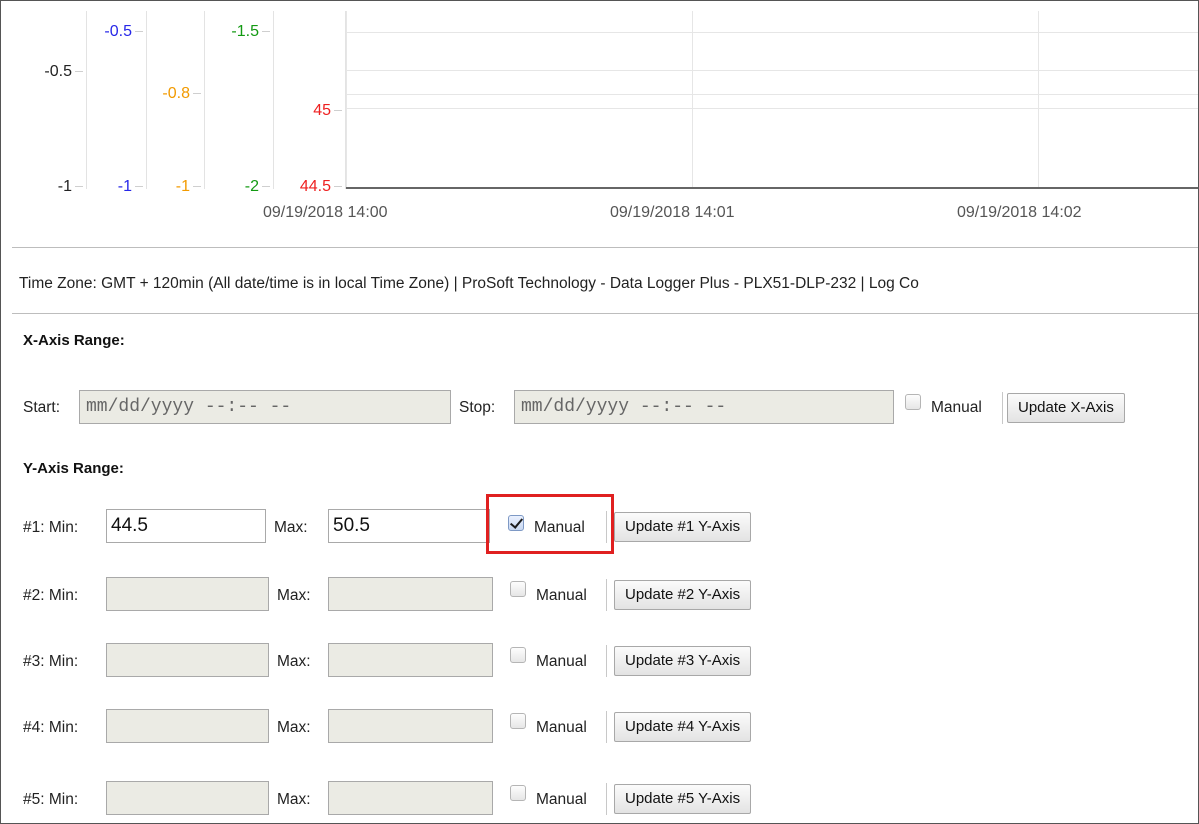 The image size is (1199, 824). I want to click on start-datetime-input: mm/dd/yyyy --:-- --, so click(265, 407).